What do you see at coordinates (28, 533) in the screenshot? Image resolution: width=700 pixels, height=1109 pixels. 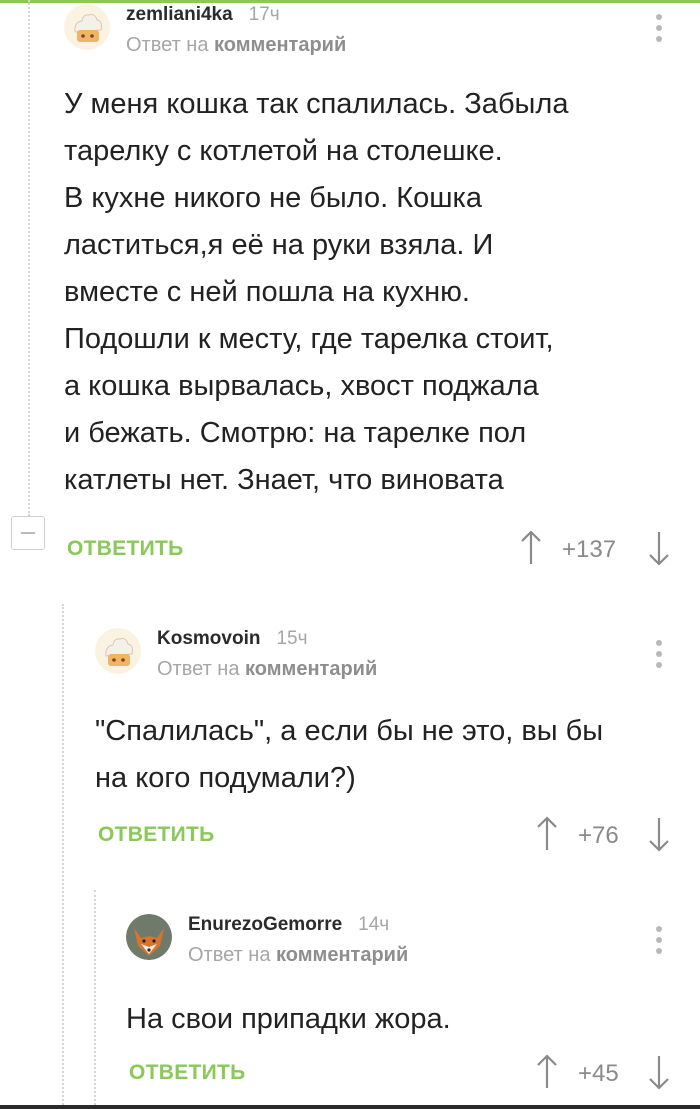 I see `collapse-thread-button` at bounding box center [28, 533].